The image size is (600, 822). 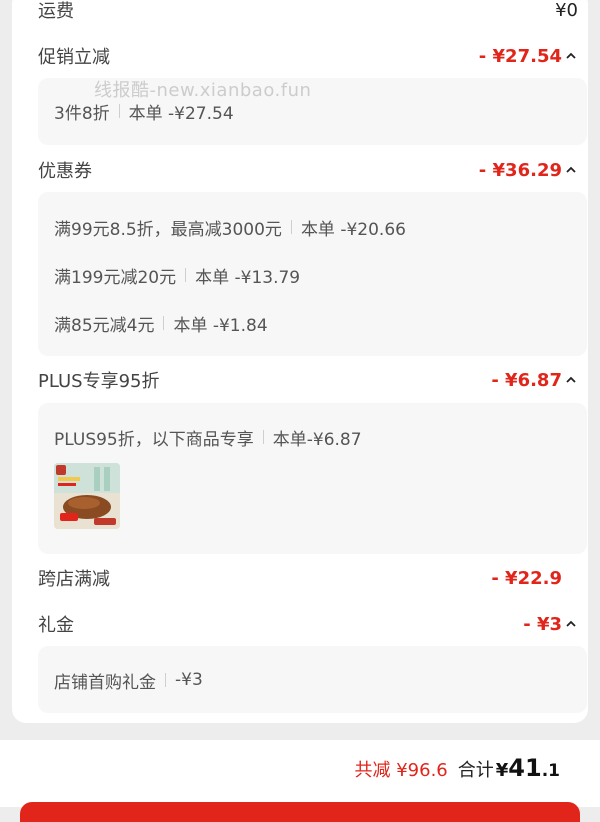 What do you see at coordinates (526, 578) in the screenshot?
I see `crossstore-amount: - ¥22.9` at bounding box center [526, 578].